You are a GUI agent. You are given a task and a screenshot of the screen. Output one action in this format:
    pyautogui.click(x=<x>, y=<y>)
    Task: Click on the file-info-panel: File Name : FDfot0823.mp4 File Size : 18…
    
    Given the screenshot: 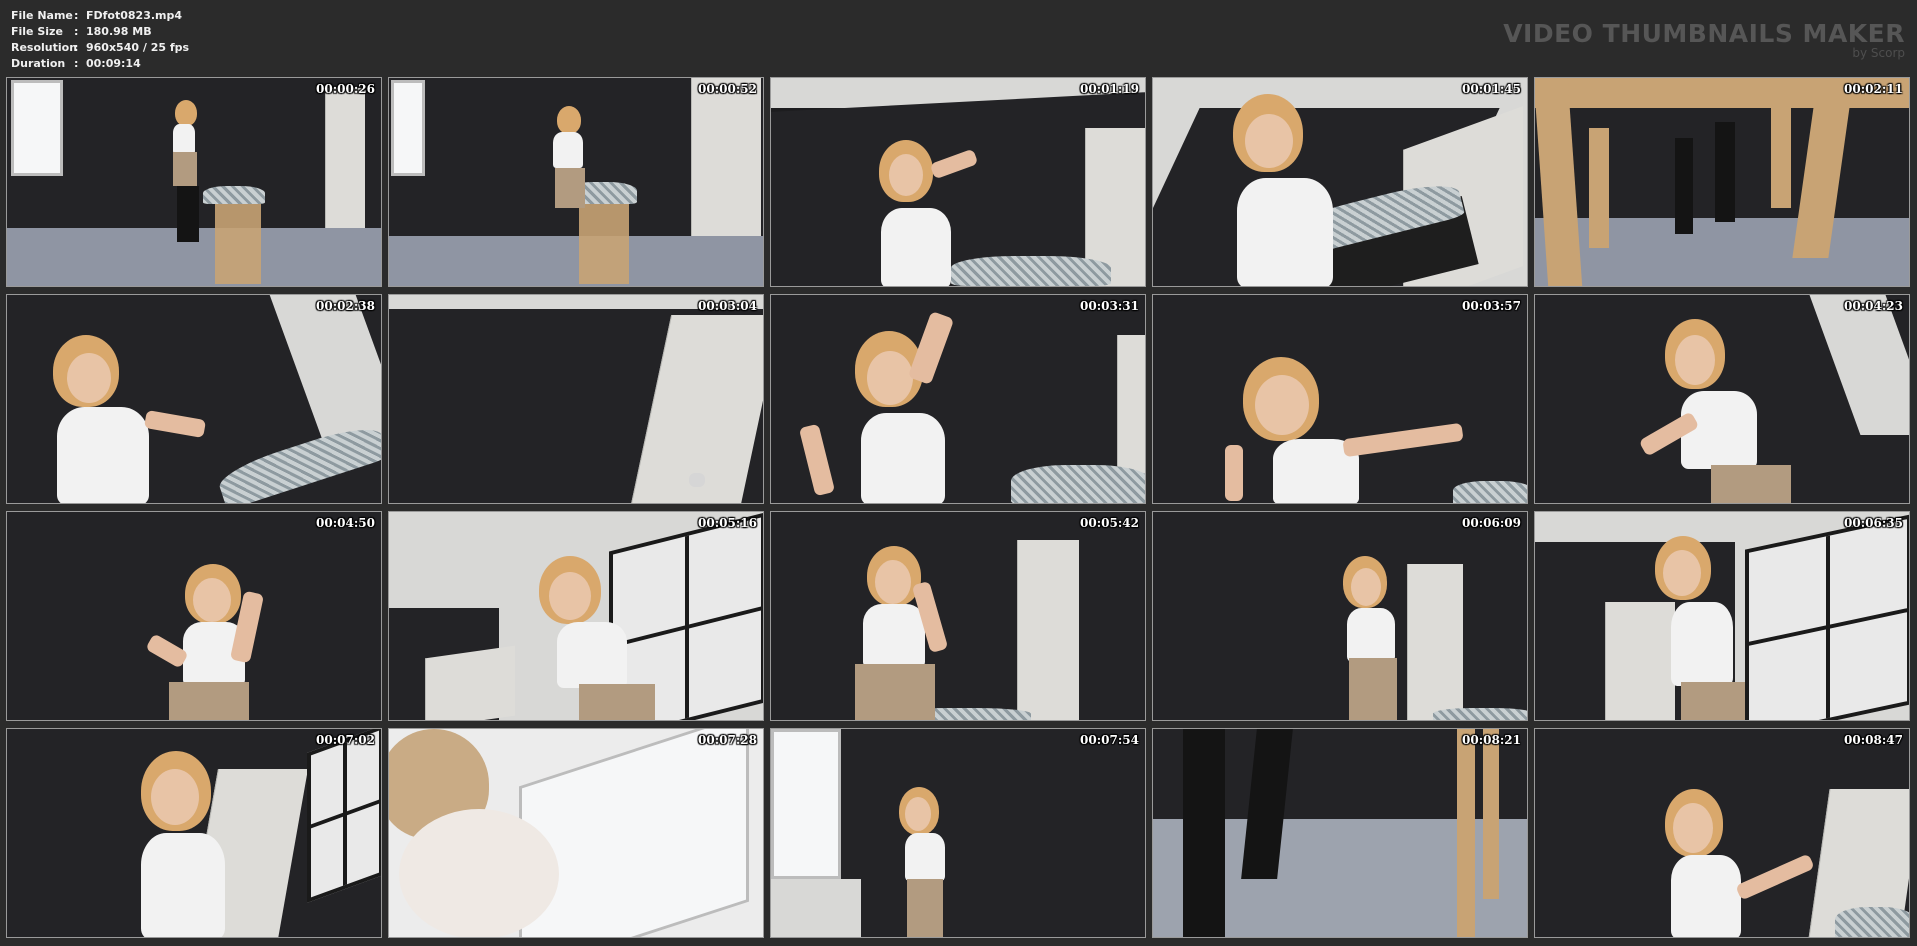 What is the action you would take?
    pyautogui.click(x=100, y=40)
    